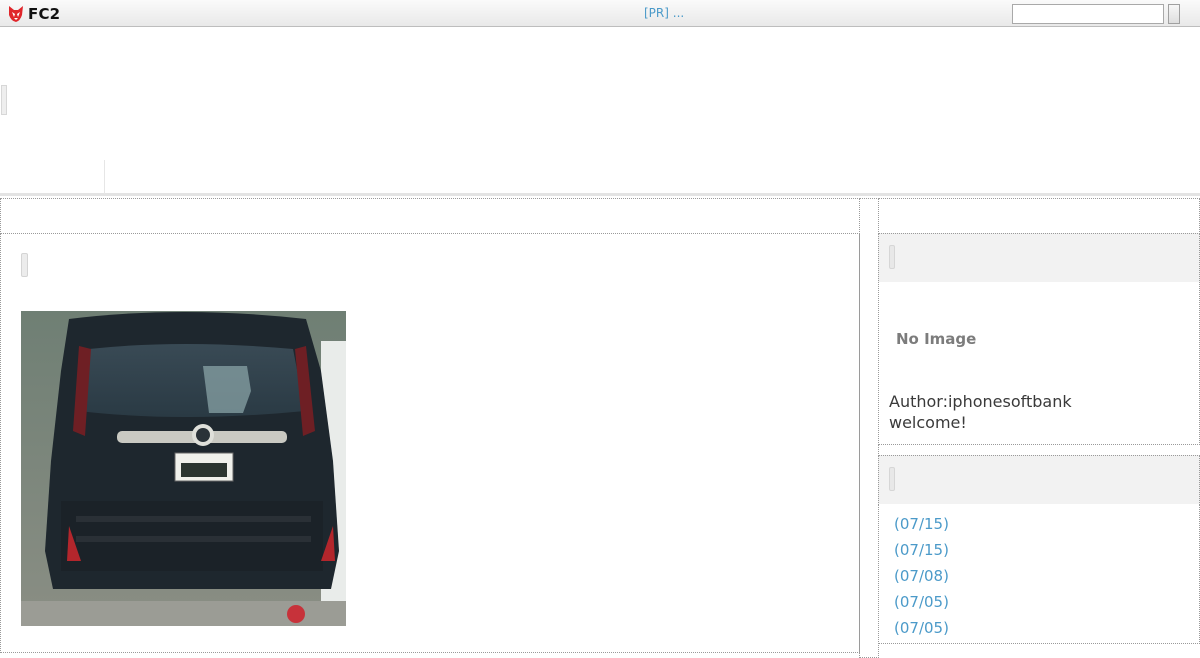 The width and height of the screenshot is (1200, 658). Describe the element at coordinates (921, 576) in the screenshot. I see `recent-entry-link: (07/08)` at that location.